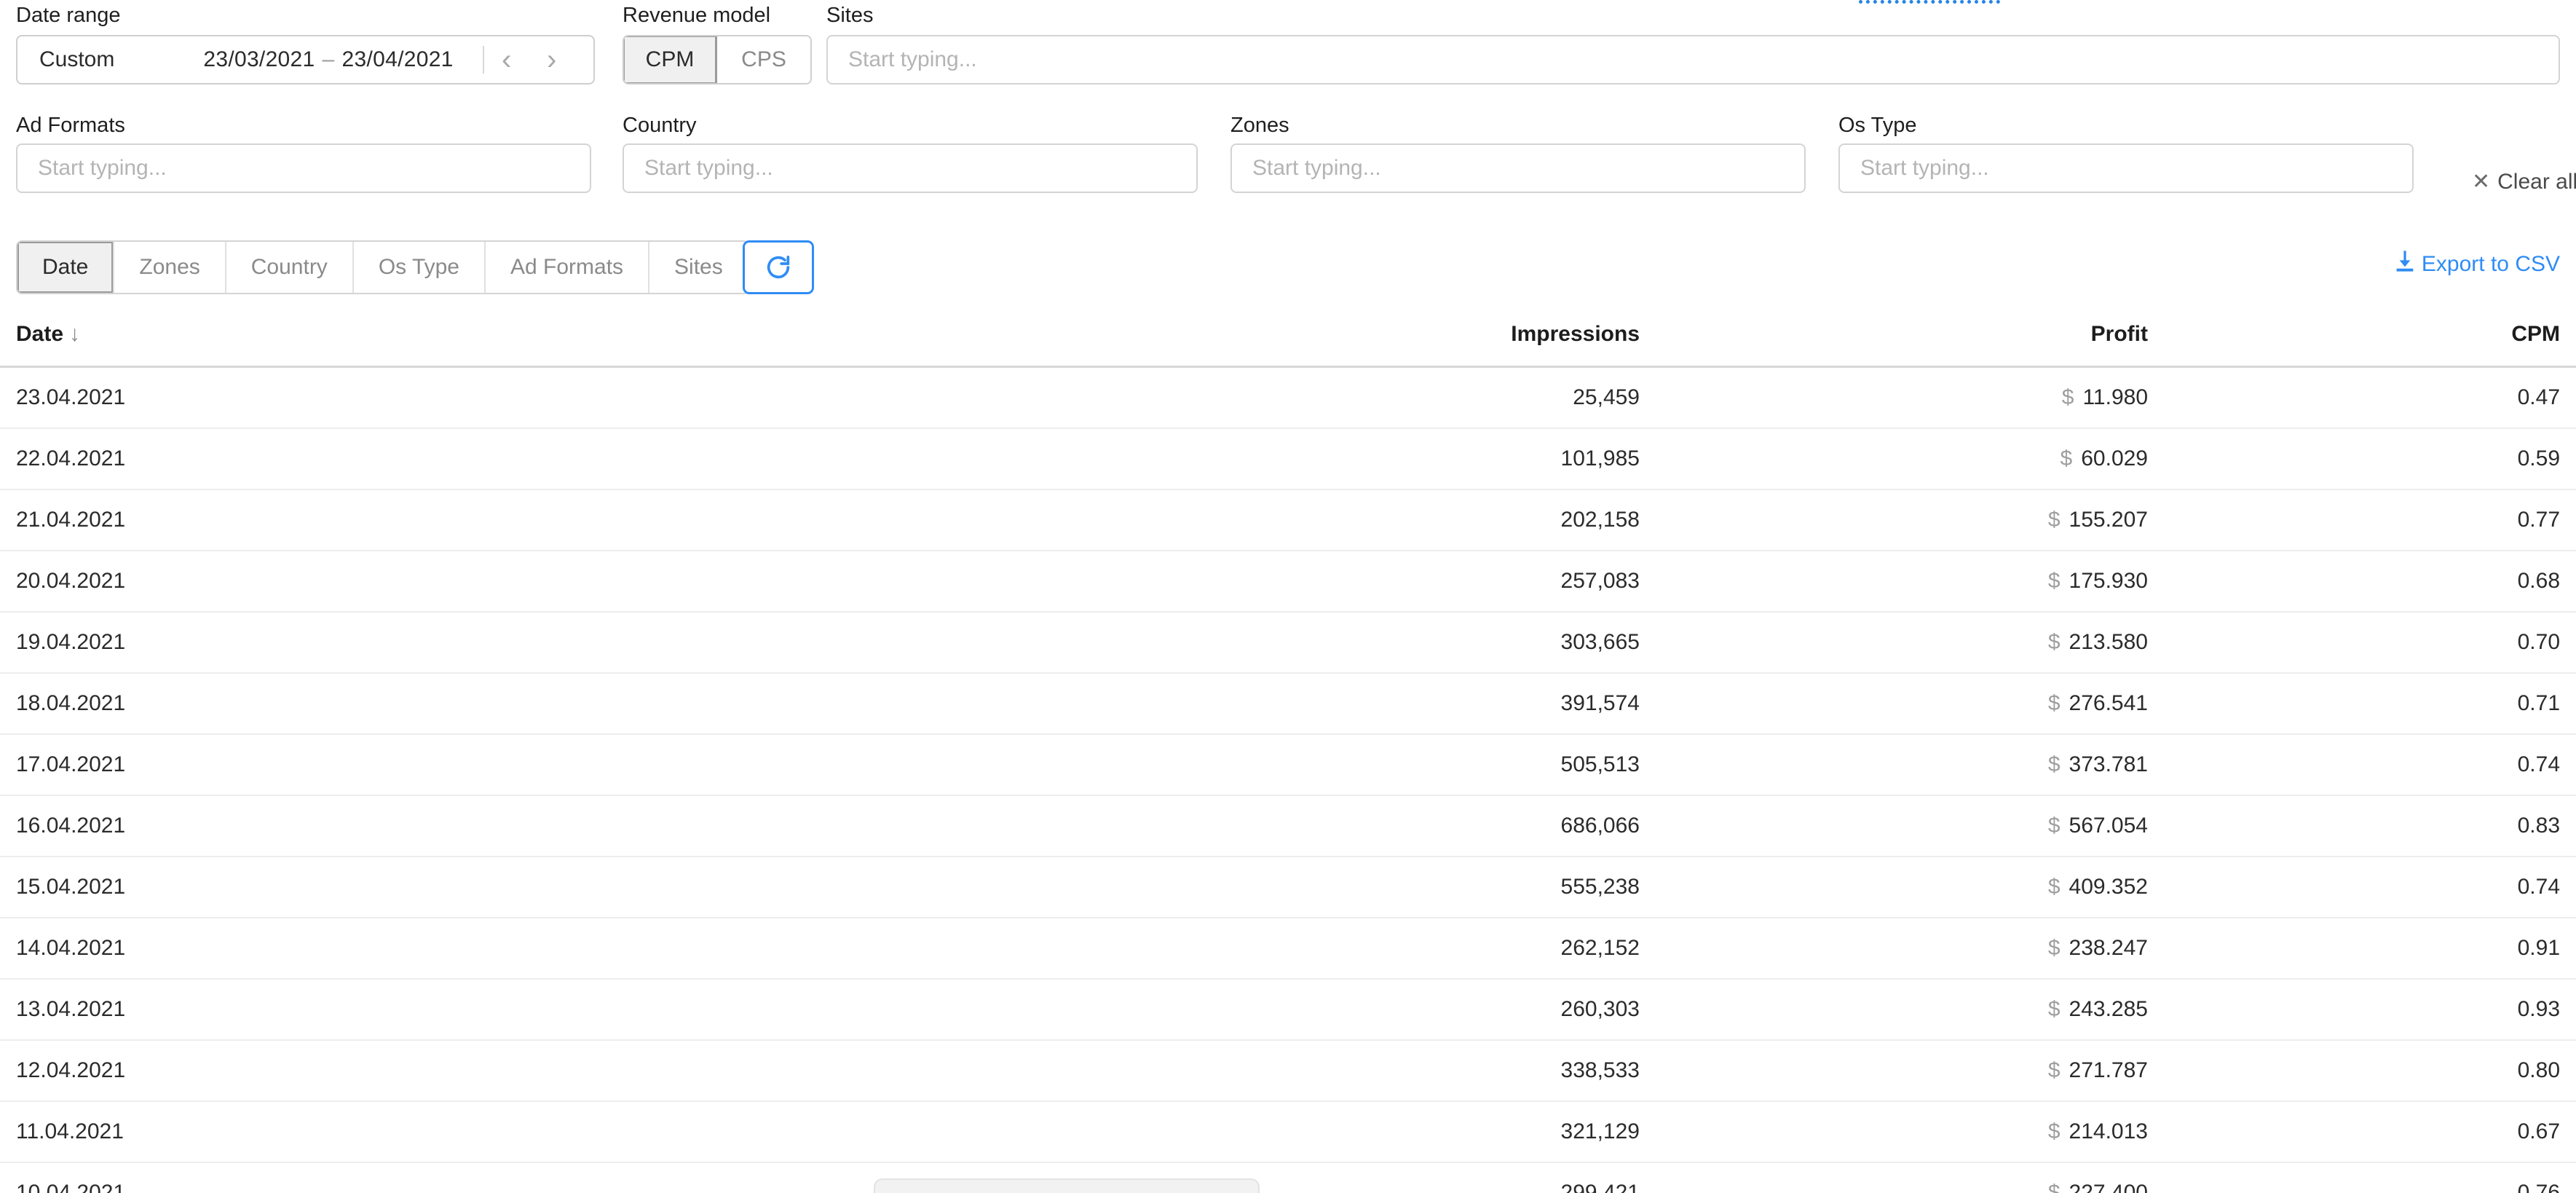 The height and width of the screenshot is (1193, 2576). I want to click on cell-date: 23.04.2021, so click(422, 397).